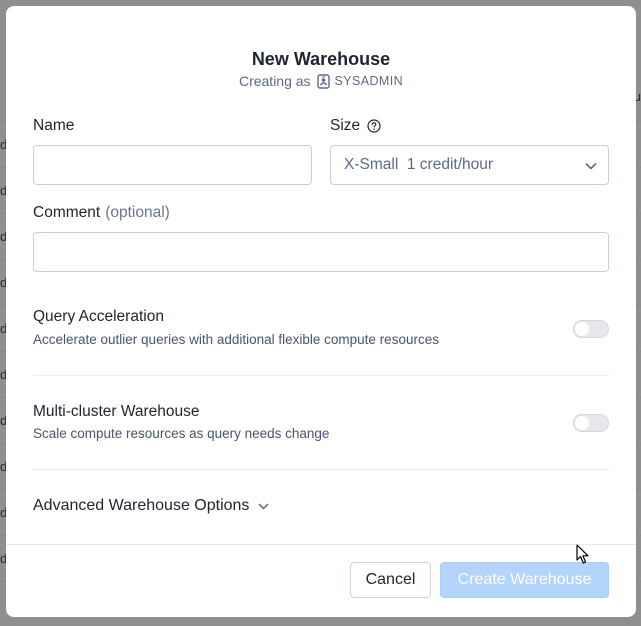 This screenshot has width=641, height=626. I want to click on dialog-title: New Warehouse, so click(321, 59).